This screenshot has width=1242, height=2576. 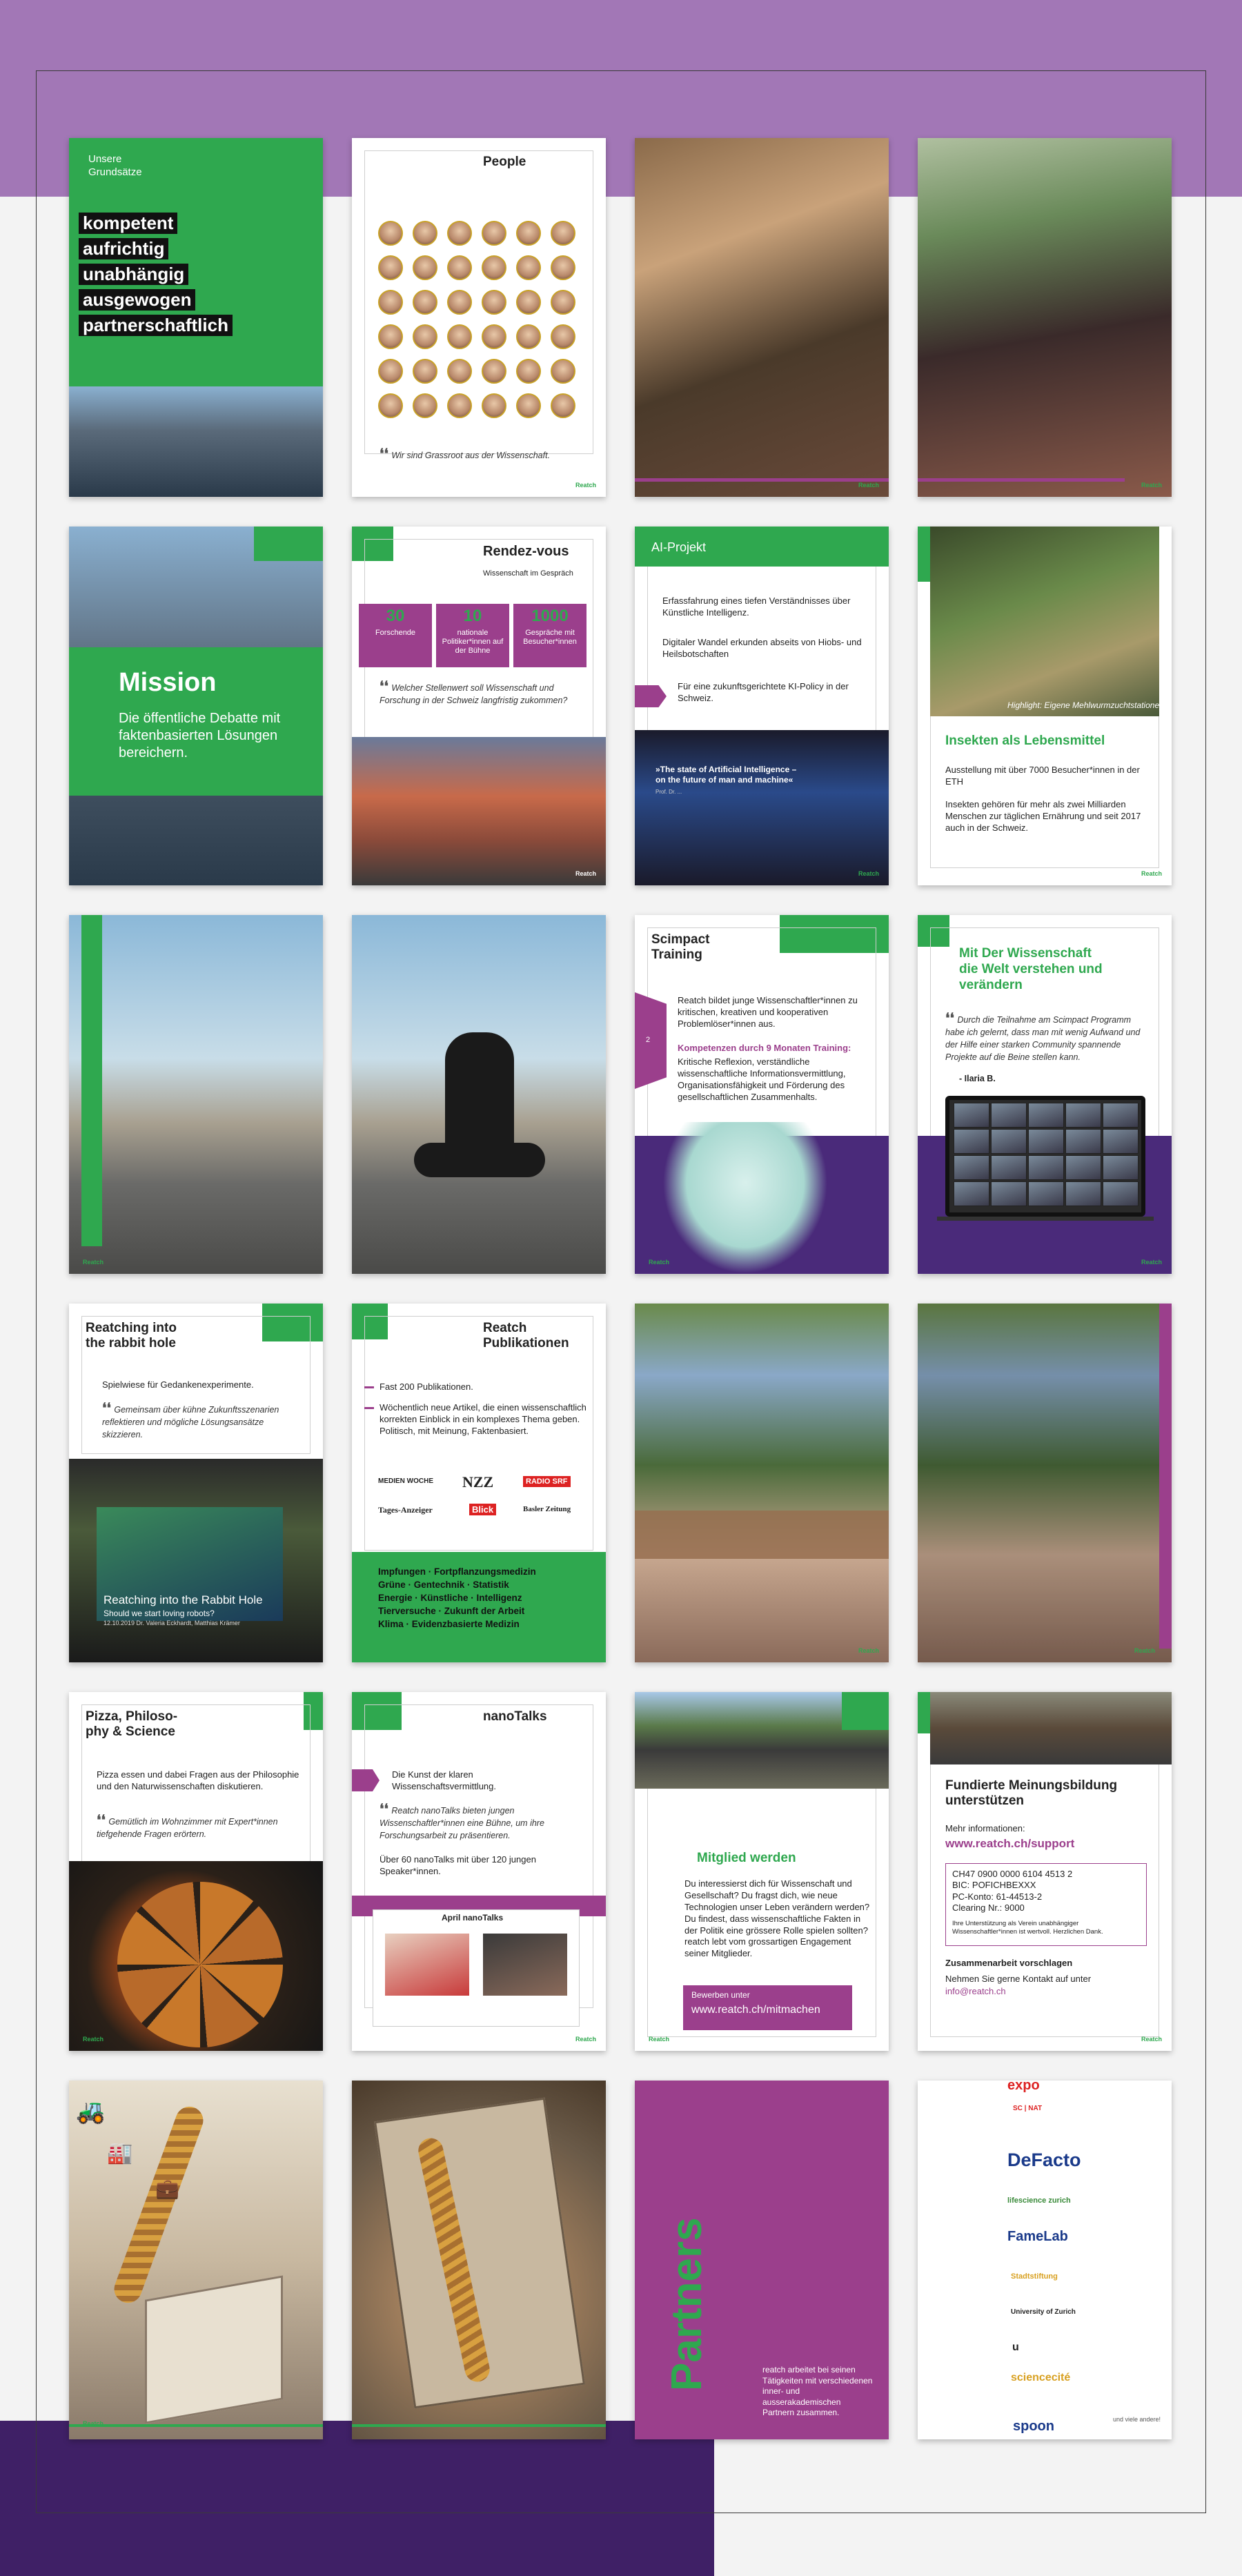 I want to click on support-link: www.reatch.ch/support, so click(x=1009, y=1844).